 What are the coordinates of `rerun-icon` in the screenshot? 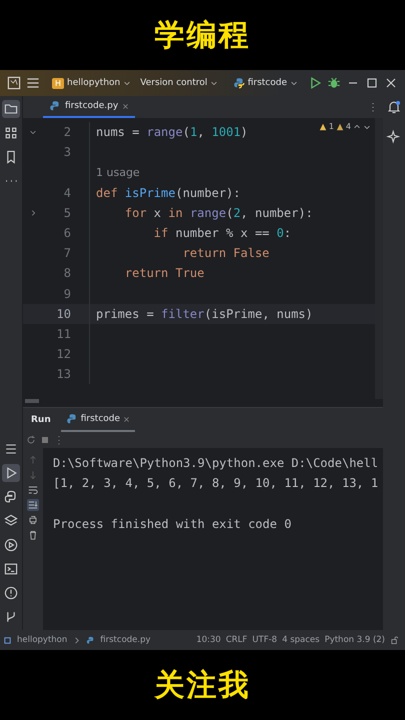 It's located at (31, 440).